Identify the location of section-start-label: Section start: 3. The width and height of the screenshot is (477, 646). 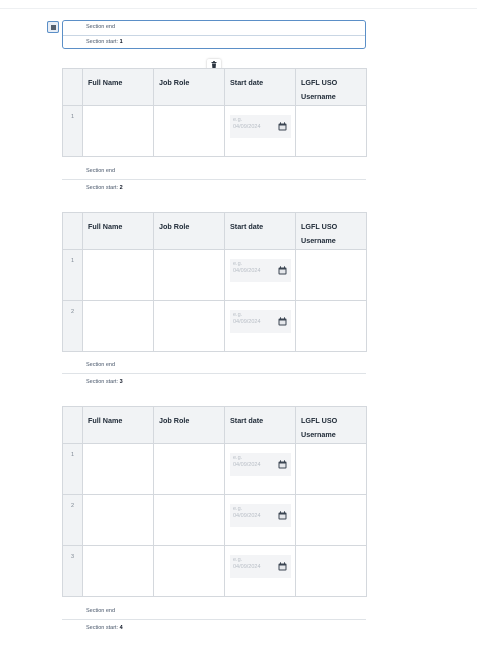
(104, 382).